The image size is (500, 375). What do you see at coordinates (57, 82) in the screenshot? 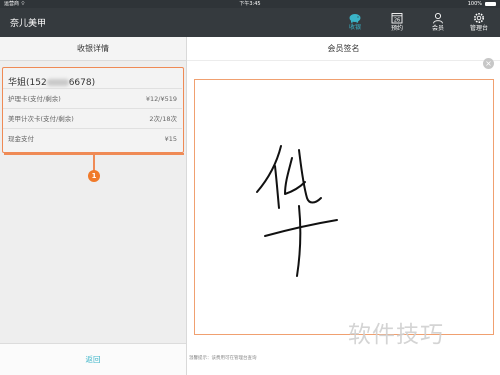
I see `blurred-phone-digits` at bounding box center [57, 82].